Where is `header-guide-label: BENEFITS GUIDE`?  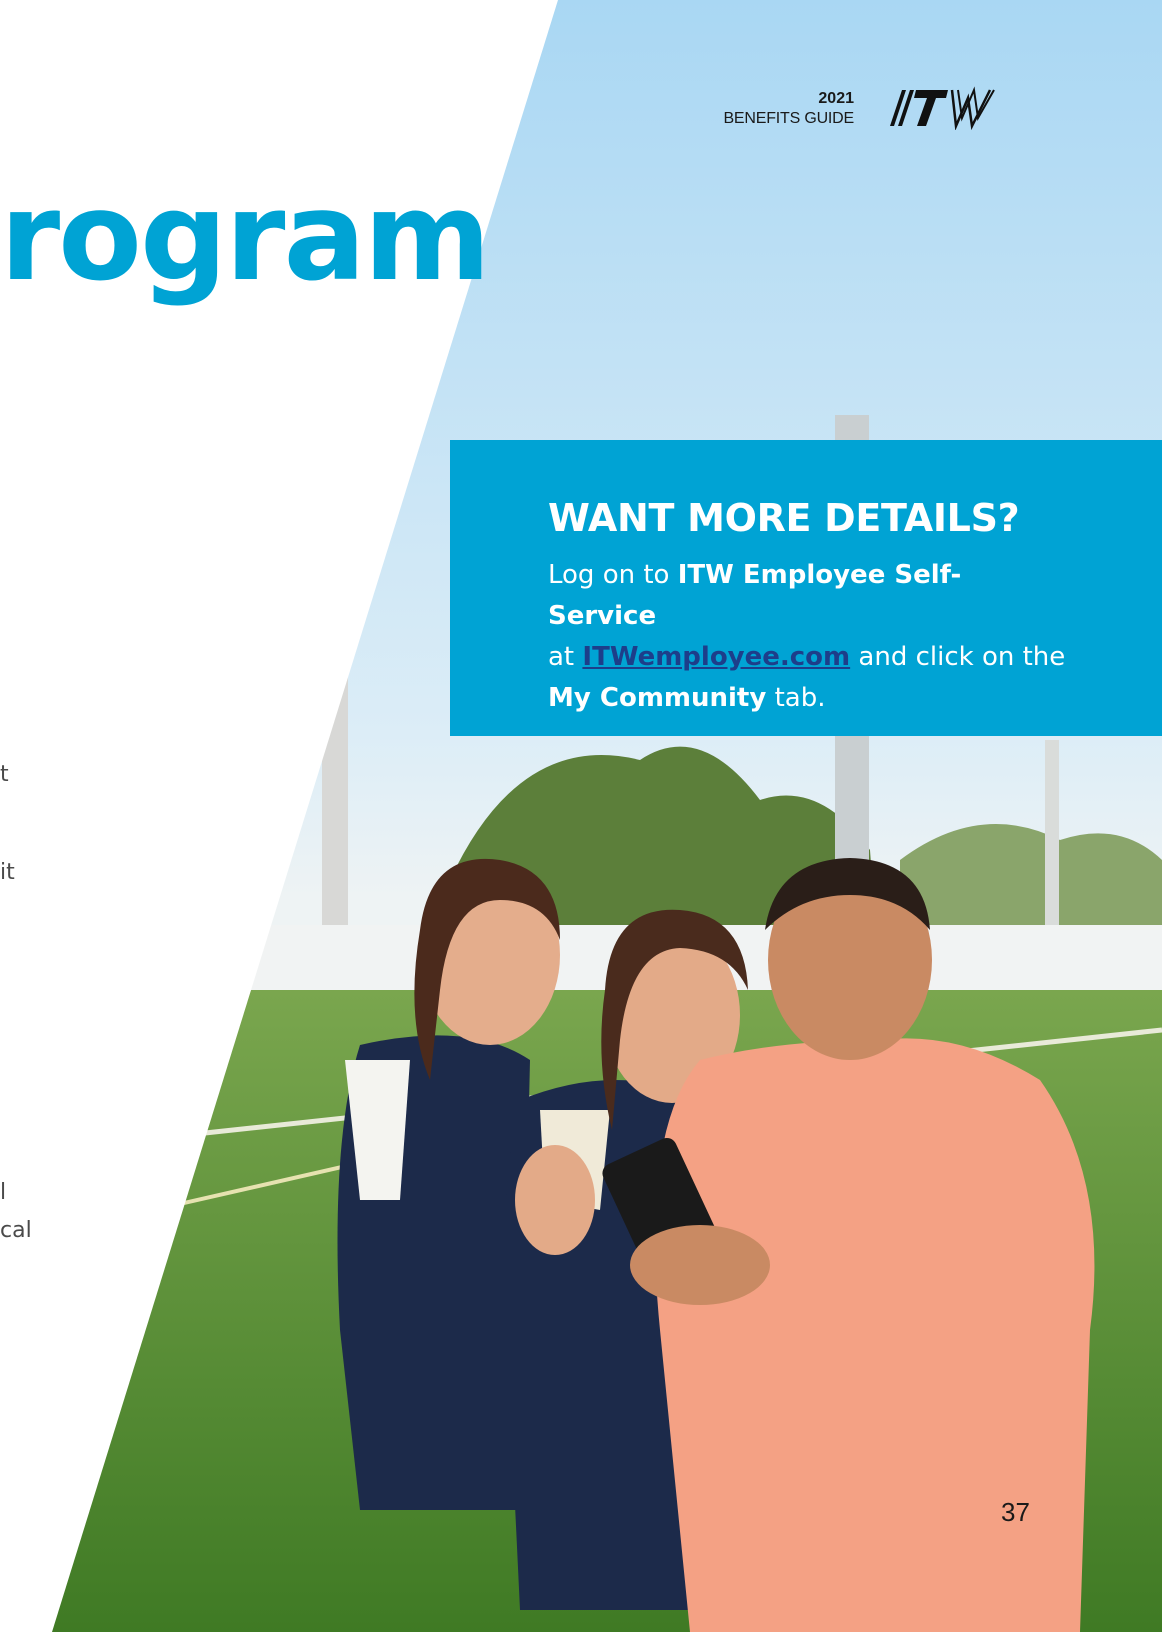
header-guide-label: BENEFITS GUIDE is located at coordinates (788, 118).